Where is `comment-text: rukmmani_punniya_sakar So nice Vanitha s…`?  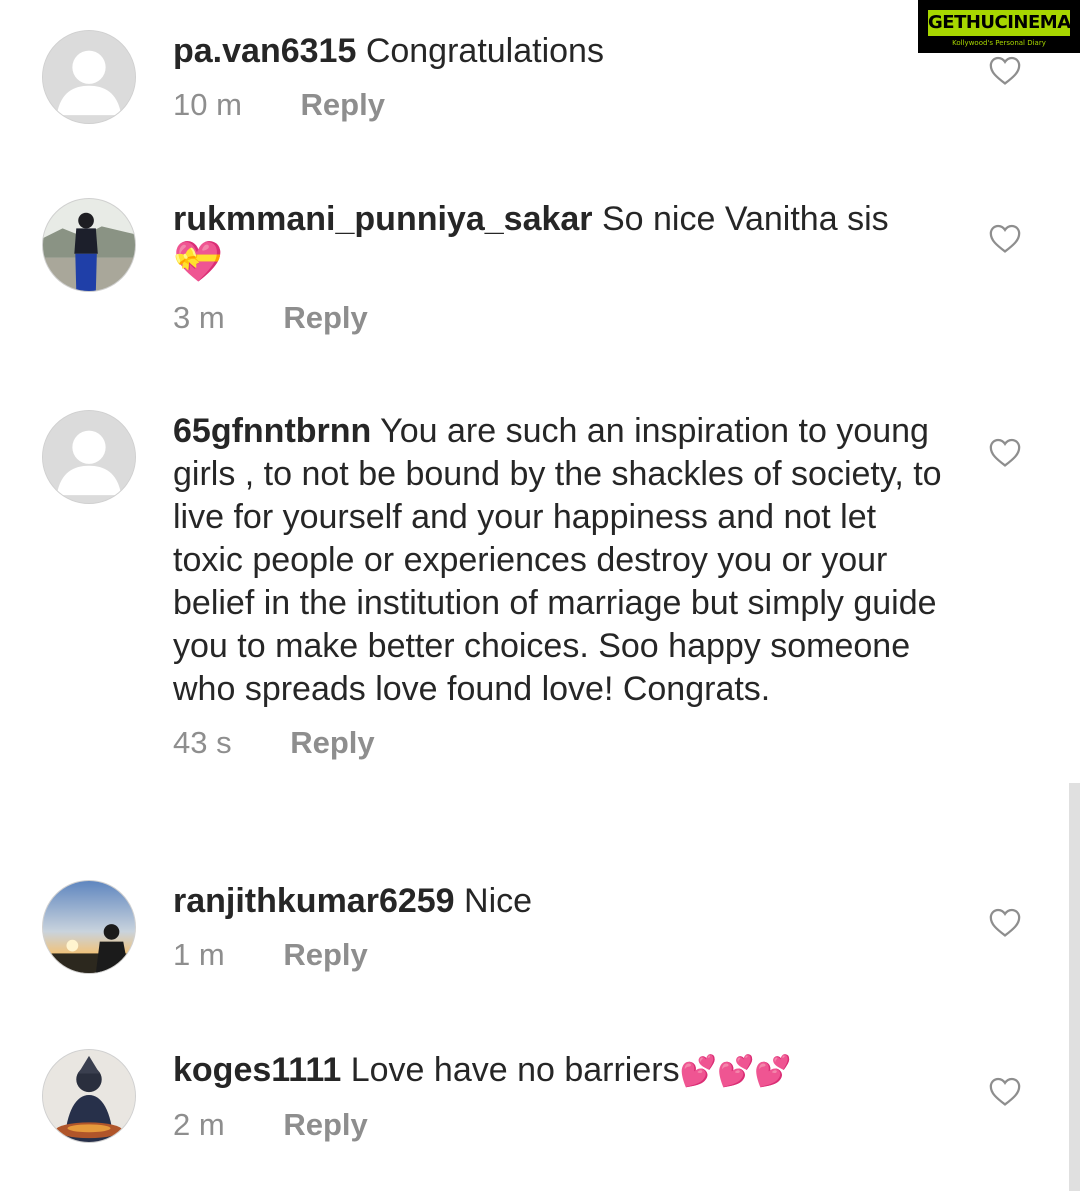
comment-text: rukmmani_punniya_sakar So nice Vanitha s… is located at coordinates (563, 242).